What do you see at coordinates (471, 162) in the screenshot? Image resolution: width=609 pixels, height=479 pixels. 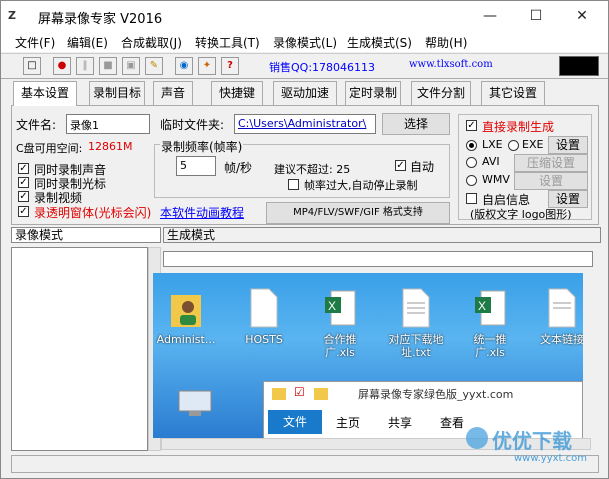 I see `avi-radio` at bounding box center [471, 162].